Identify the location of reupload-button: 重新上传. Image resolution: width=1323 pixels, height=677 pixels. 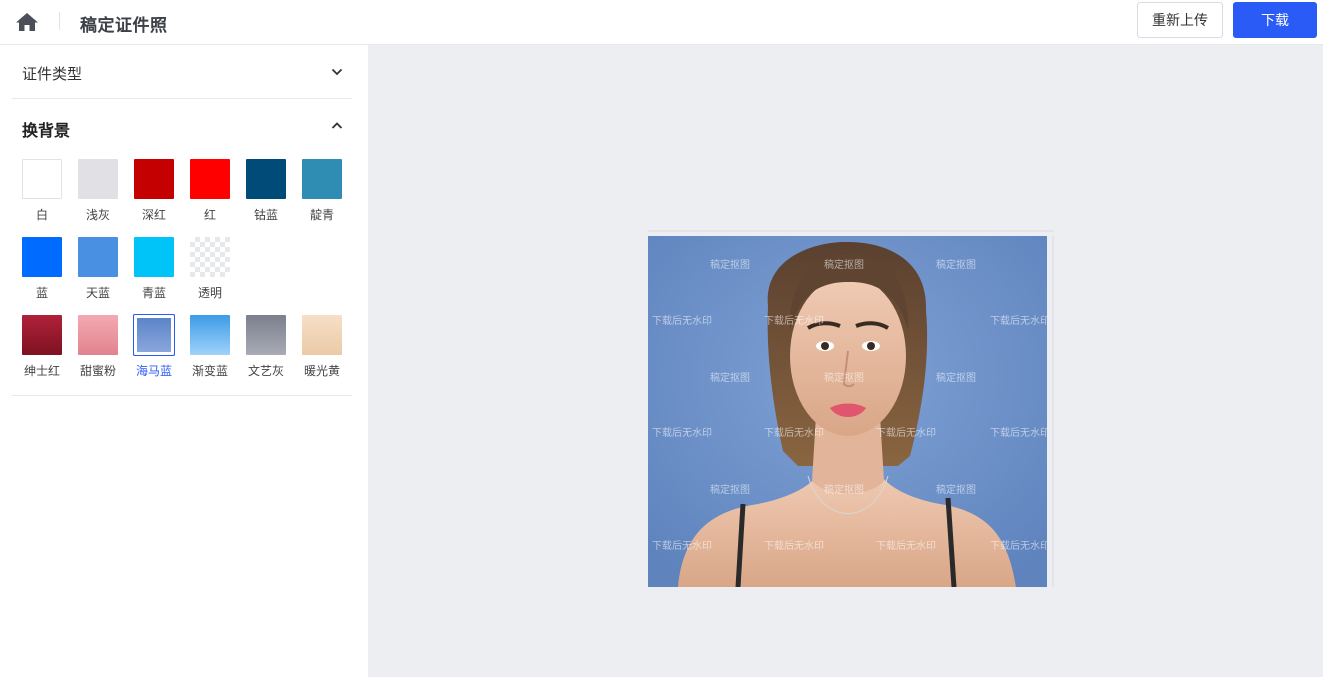
(1180, 20).